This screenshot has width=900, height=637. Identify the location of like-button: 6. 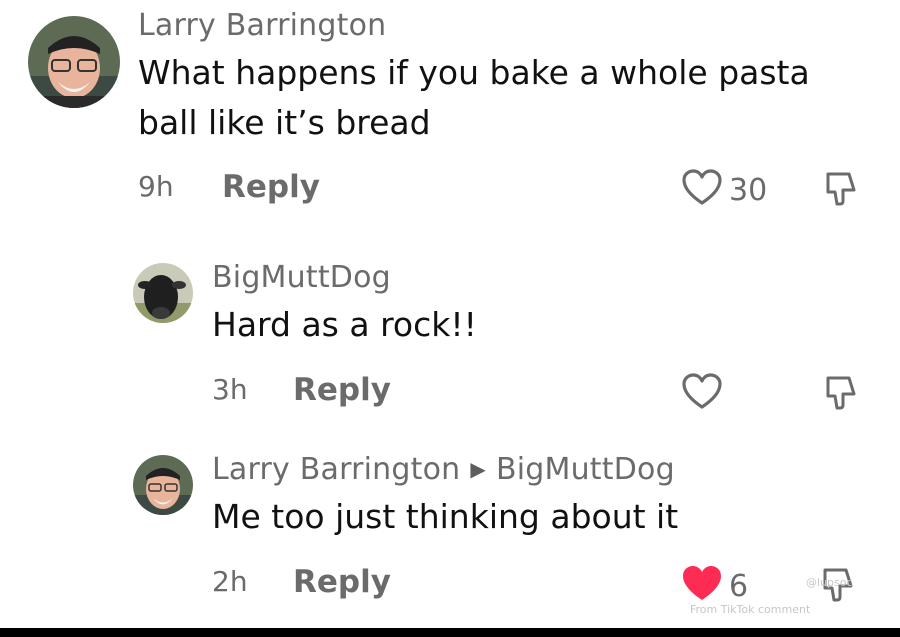
(714, 586).